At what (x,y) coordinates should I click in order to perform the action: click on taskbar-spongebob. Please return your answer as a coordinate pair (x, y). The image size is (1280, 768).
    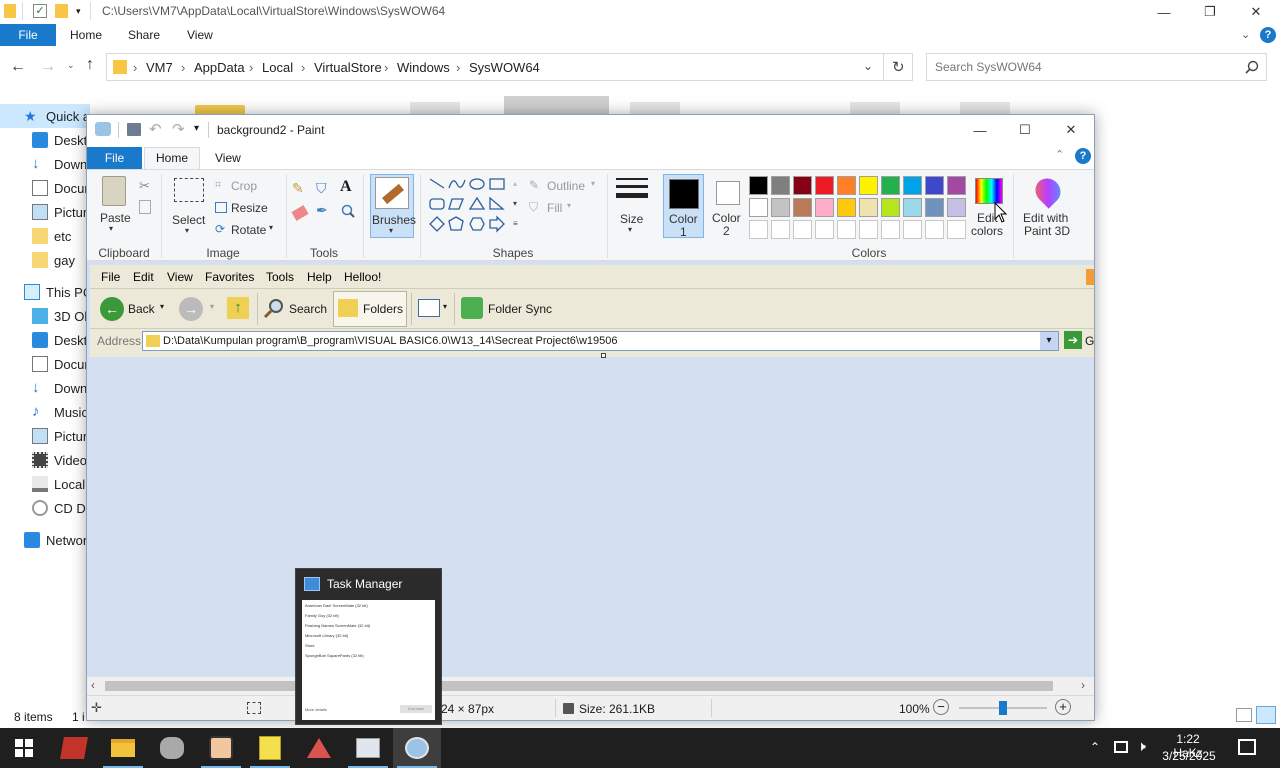
    Looking at the image, I should click on (270, 748).